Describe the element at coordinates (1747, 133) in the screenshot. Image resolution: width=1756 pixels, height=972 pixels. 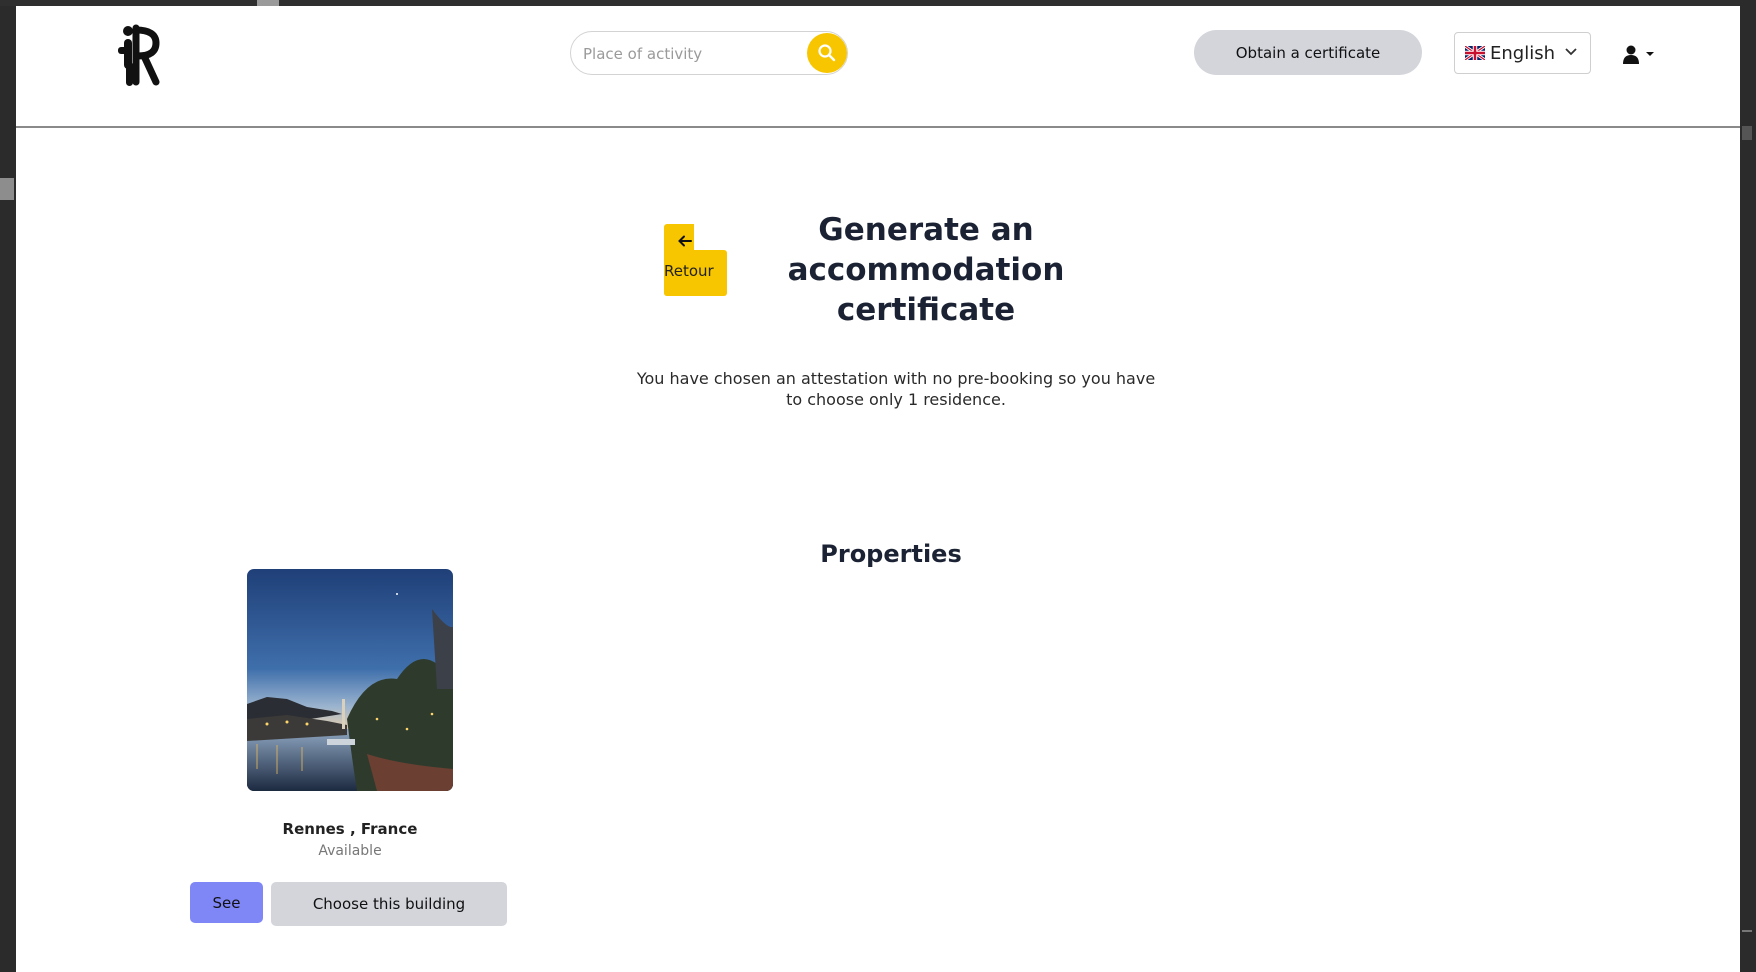
I see `scrollbar-thumb` at that location.